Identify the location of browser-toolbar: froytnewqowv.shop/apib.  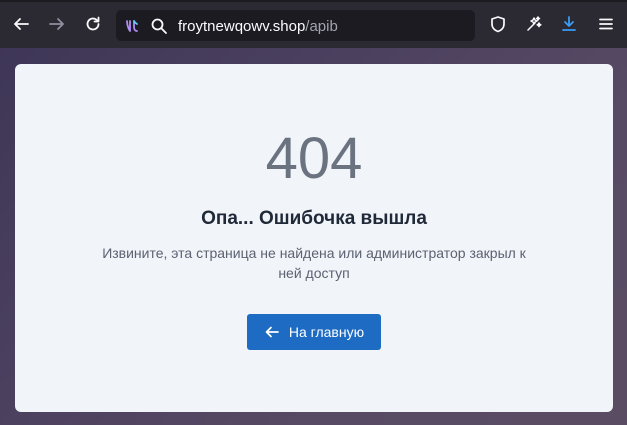
(313, 24).